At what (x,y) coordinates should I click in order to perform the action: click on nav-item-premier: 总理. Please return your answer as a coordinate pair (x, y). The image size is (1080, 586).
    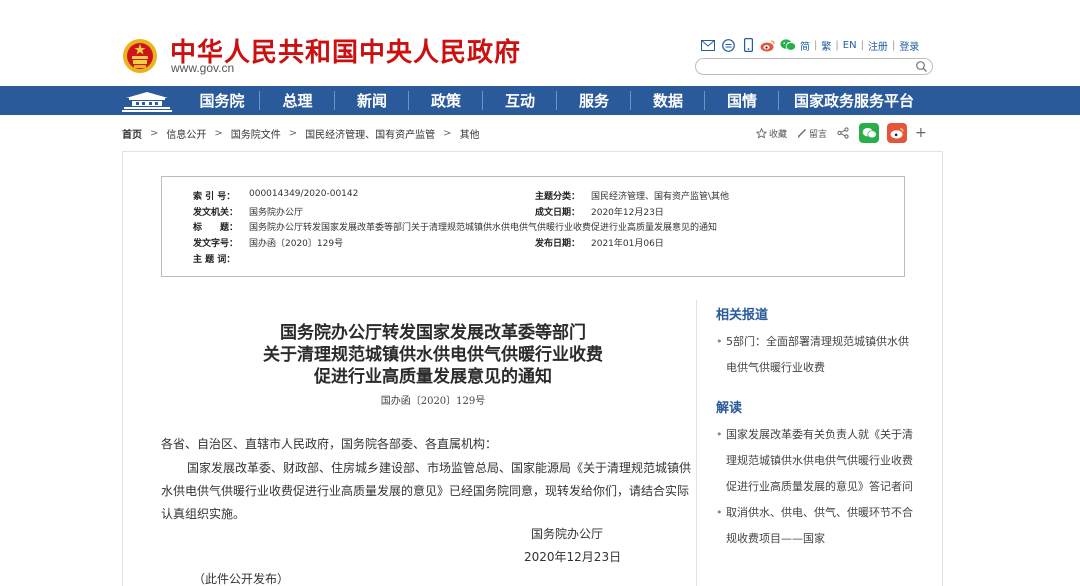
    Looking at the image, I should click on (297, 100).